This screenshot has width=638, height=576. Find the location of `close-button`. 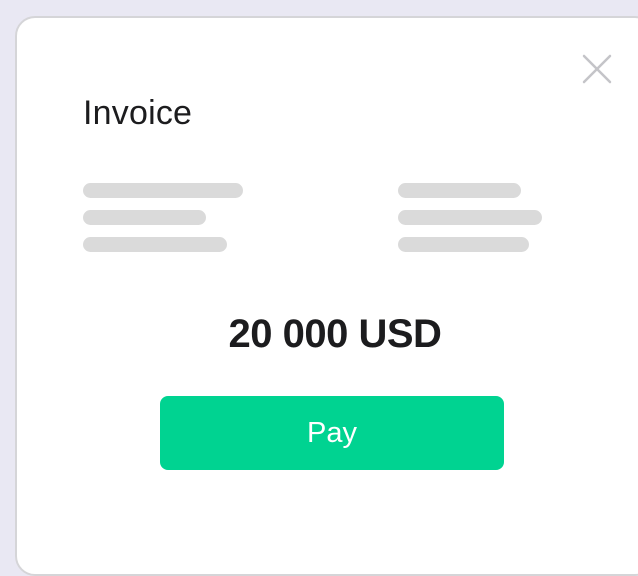

close-button is located at coordinates (597, 69).